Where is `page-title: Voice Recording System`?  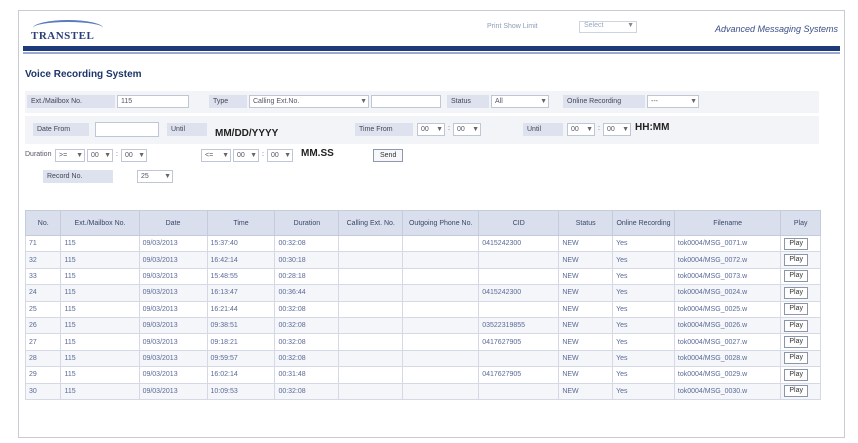 page-title: Voice Recording System is located at coordinates (83, 74).